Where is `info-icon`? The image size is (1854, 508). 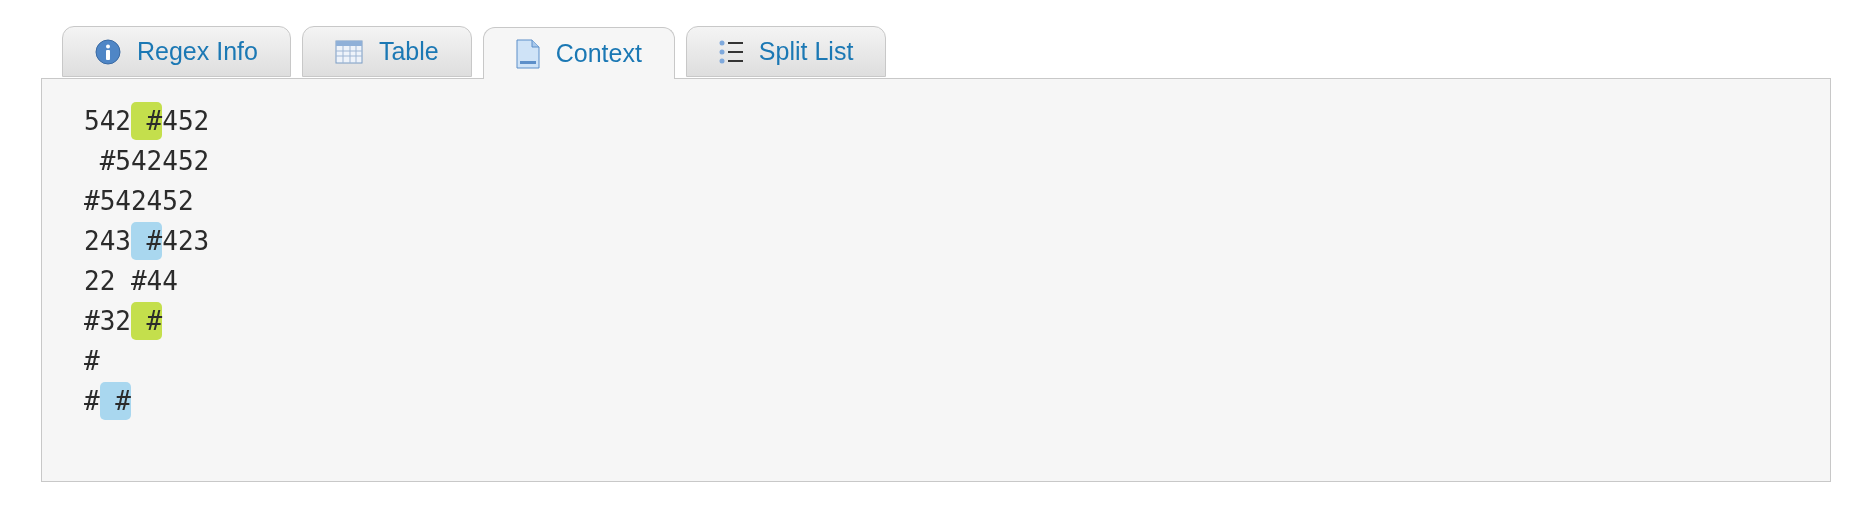 info-icon is located at coordinates (108, 51).